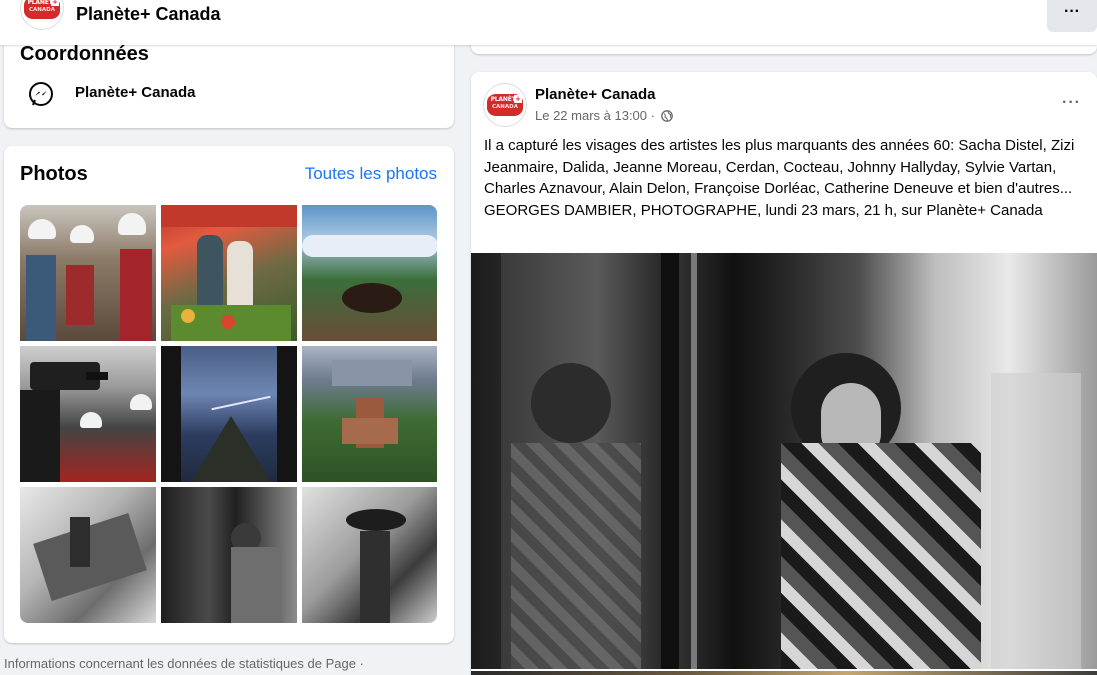 This screenshot has width=1097, height=675. What do you see at coordinates (548, 22) in the screenshot?
I see `page-header: PLANÈTE CANADA + Planète+ Canada ···` at bounding box center [548, 22].